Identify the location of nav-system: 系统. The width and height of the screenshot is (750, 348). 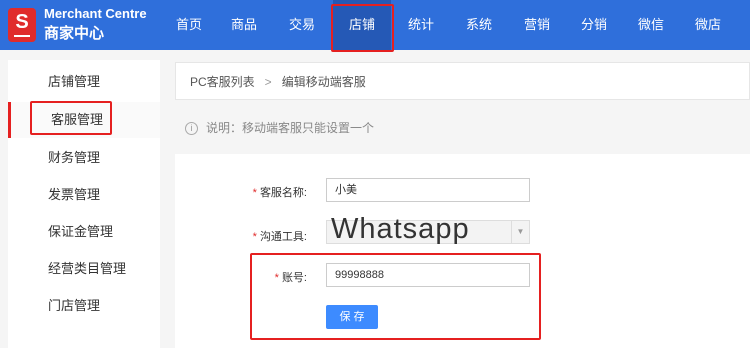
(479, 25).